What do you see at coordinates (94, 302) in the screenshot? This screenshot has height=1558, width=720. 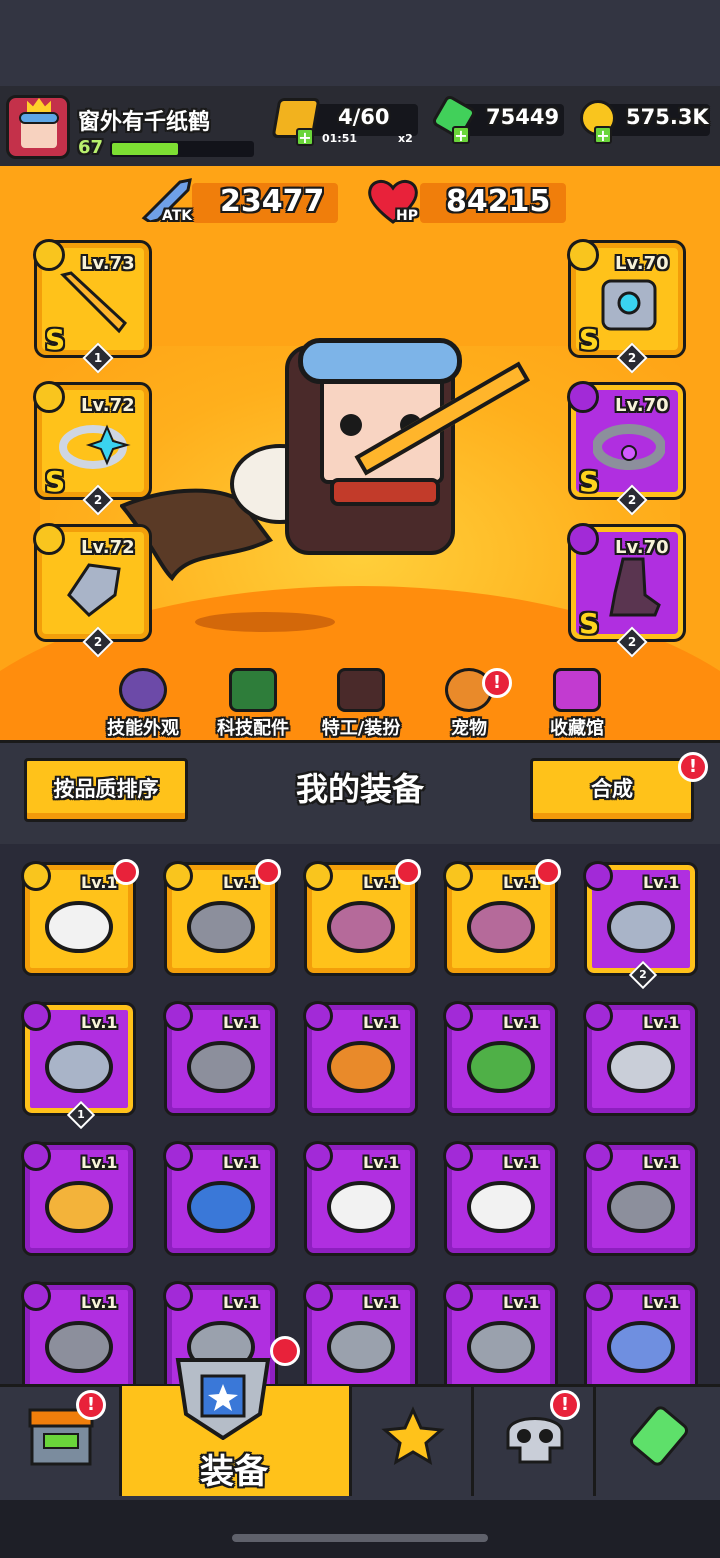 I see `sword-icon` at bounding box center [94, 302].